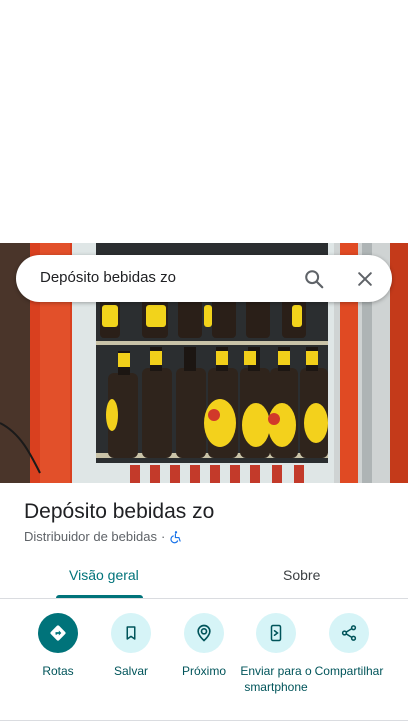 The image size is (408, 726). I want to click on tabs-divider, so click(204, 598).